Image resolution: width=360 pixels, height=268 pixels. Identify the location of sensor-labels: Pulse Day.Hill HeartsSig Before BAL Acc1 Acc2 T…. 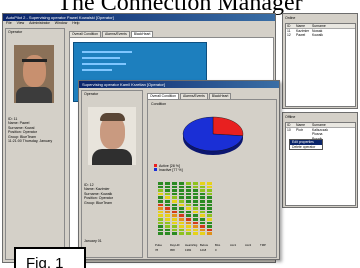
(214, 245).